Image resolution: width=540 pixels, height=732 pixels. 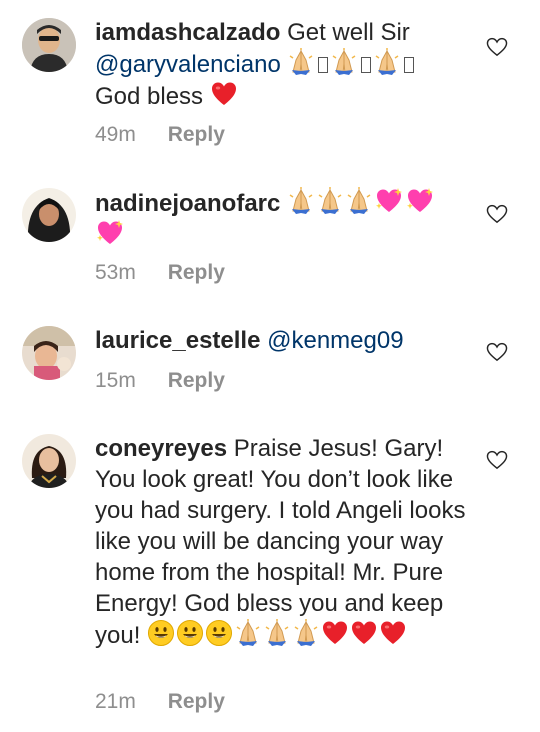 What do you see at coordinates (160, 273) in the screenshot?
I see `comment-meta: 53m Reply` at bounding box center [160, 273].